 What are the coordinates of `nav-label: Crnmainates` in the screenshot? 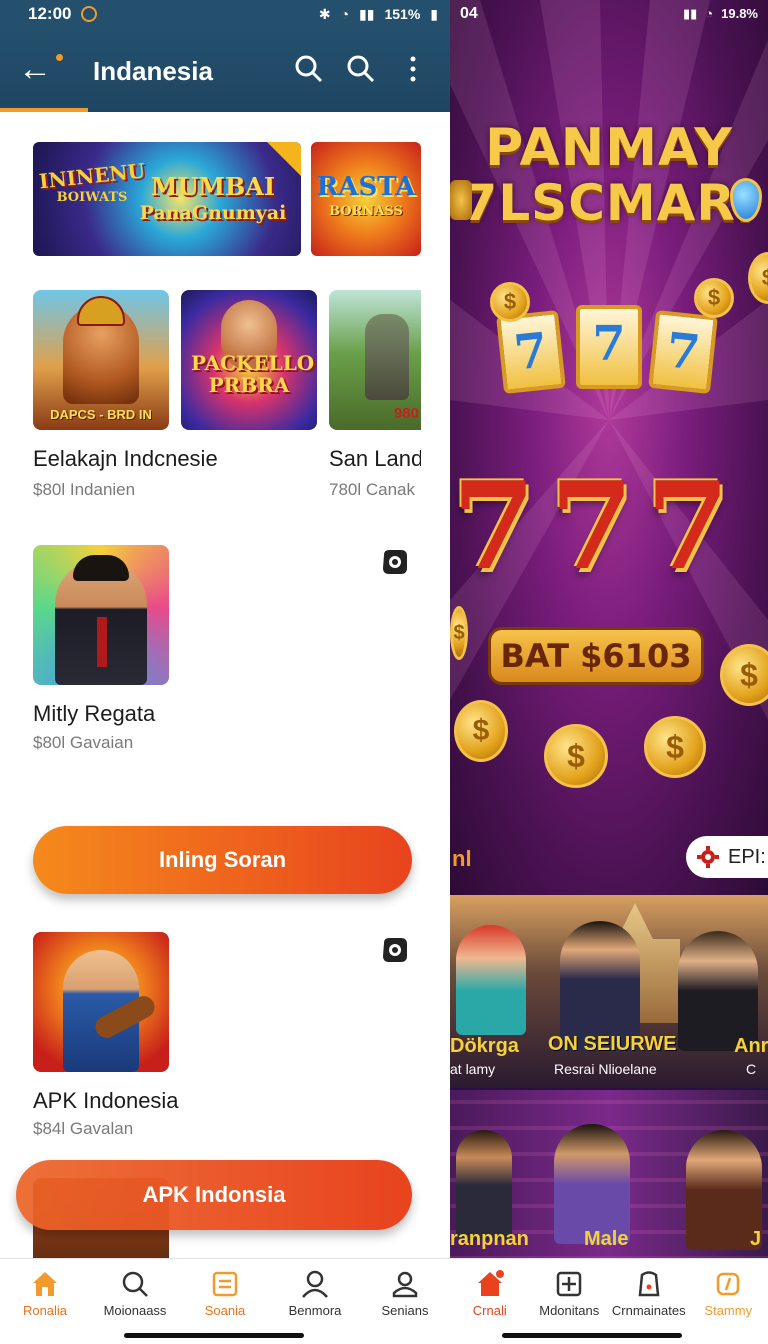 It's located at (648, 1310).